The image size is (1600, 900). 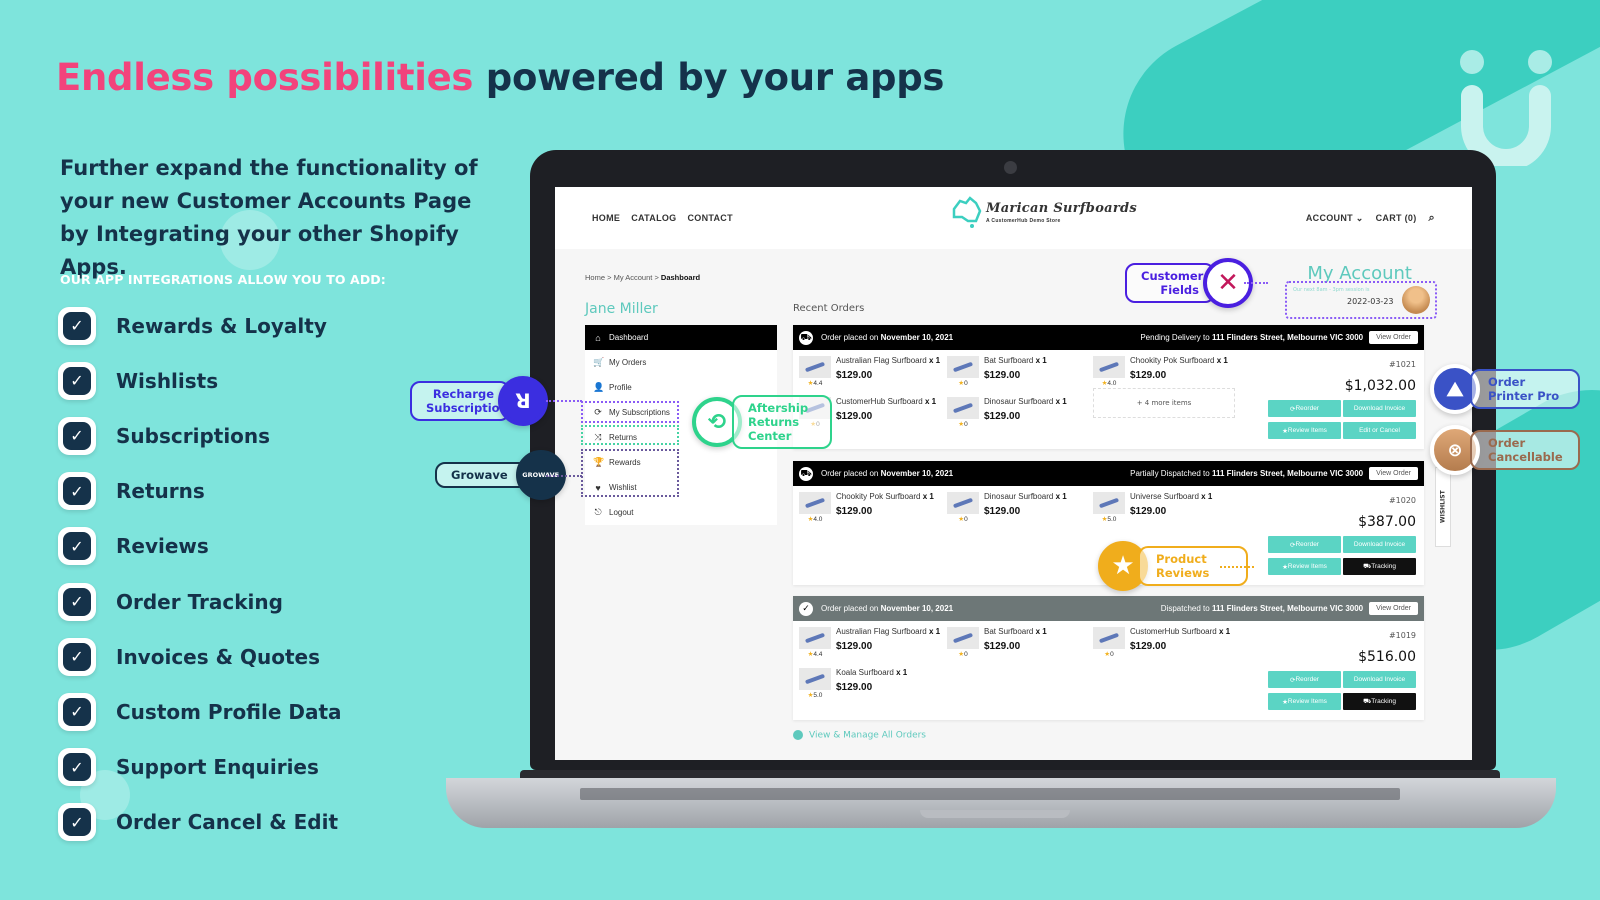 What do you see at coordinates (200, 711) in the screenshot?
I see `feature-item: ✓ Custom Profile Data` at bounding box center [200, 711].